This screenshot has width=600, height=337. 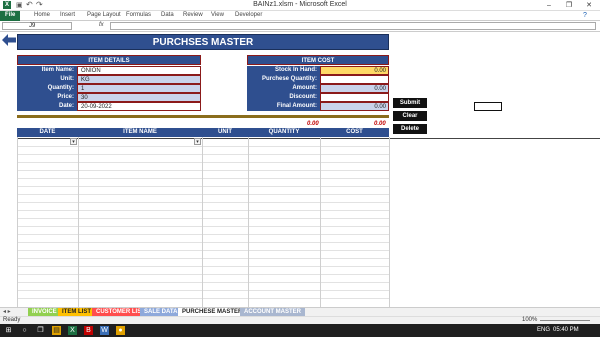 I want to click on quantity-field: 1, so click(x=139, y=88).